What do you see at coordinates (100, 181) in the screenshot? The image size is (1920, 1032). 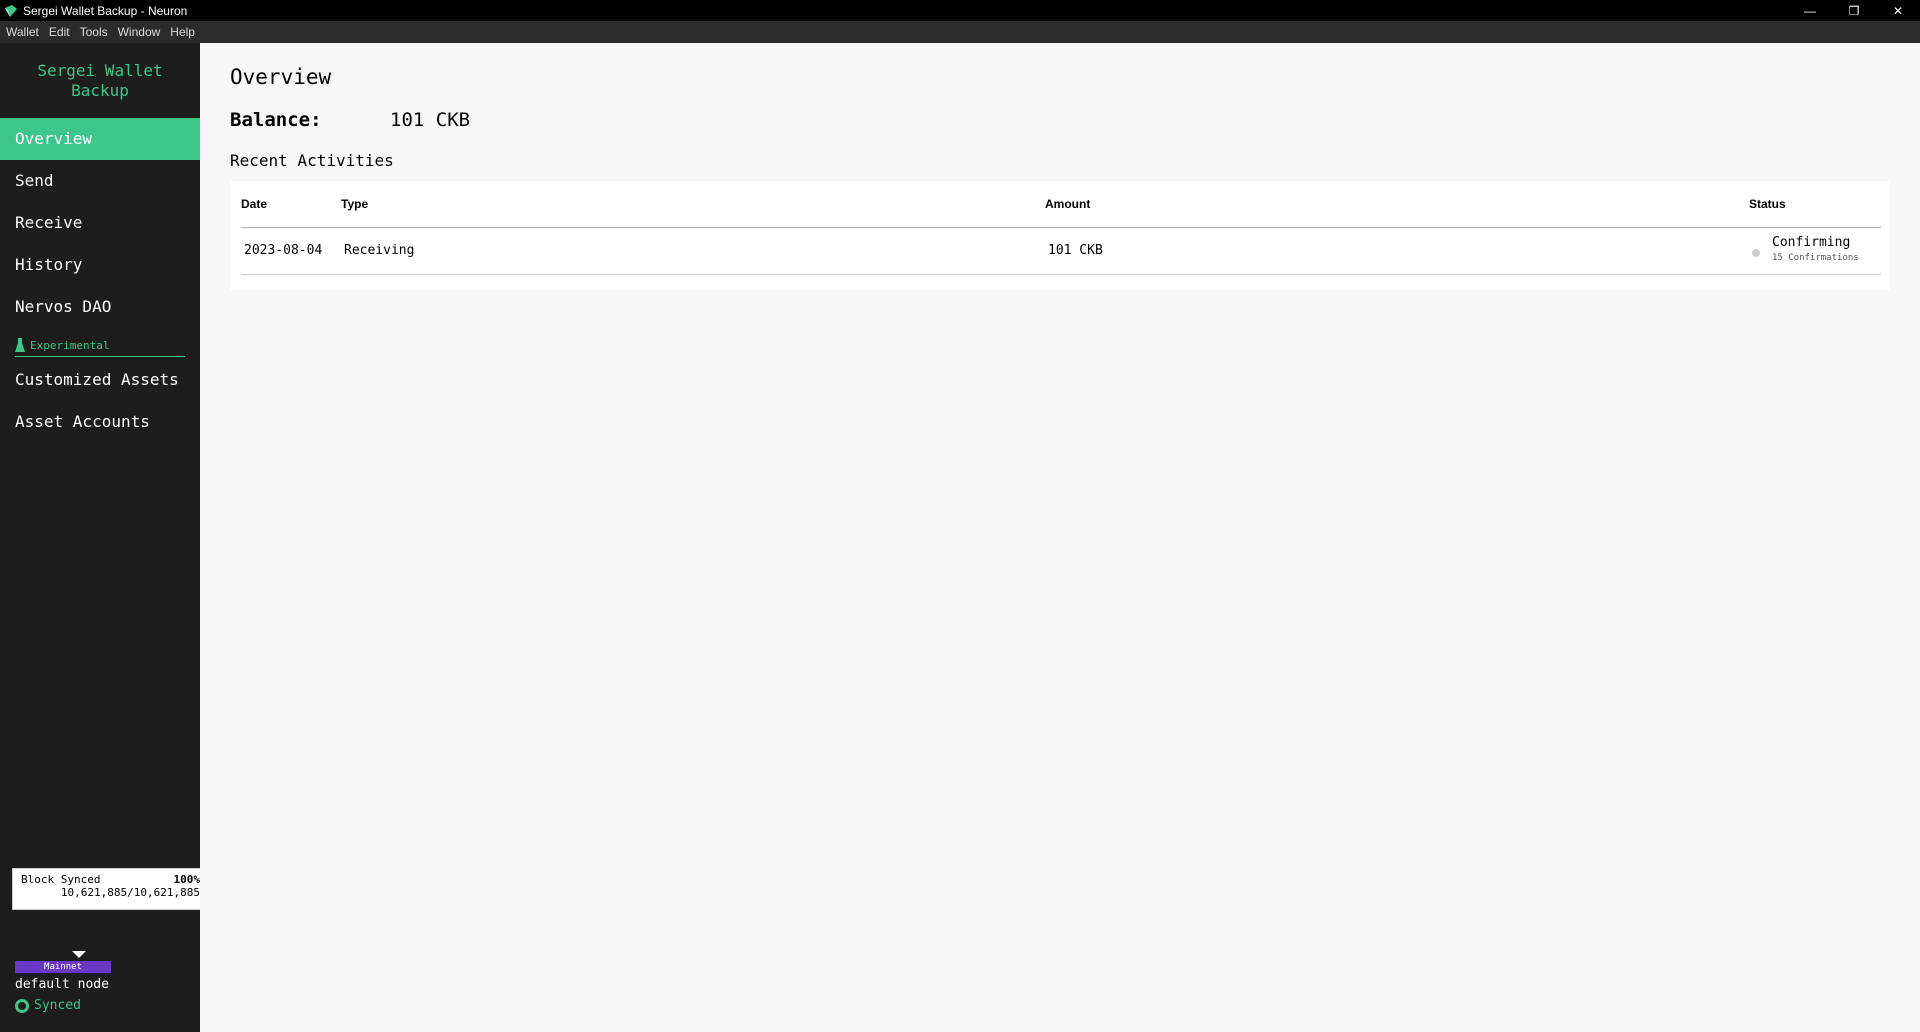 I see `sidebar-item-send: Send` at bounding box center [100, 181].